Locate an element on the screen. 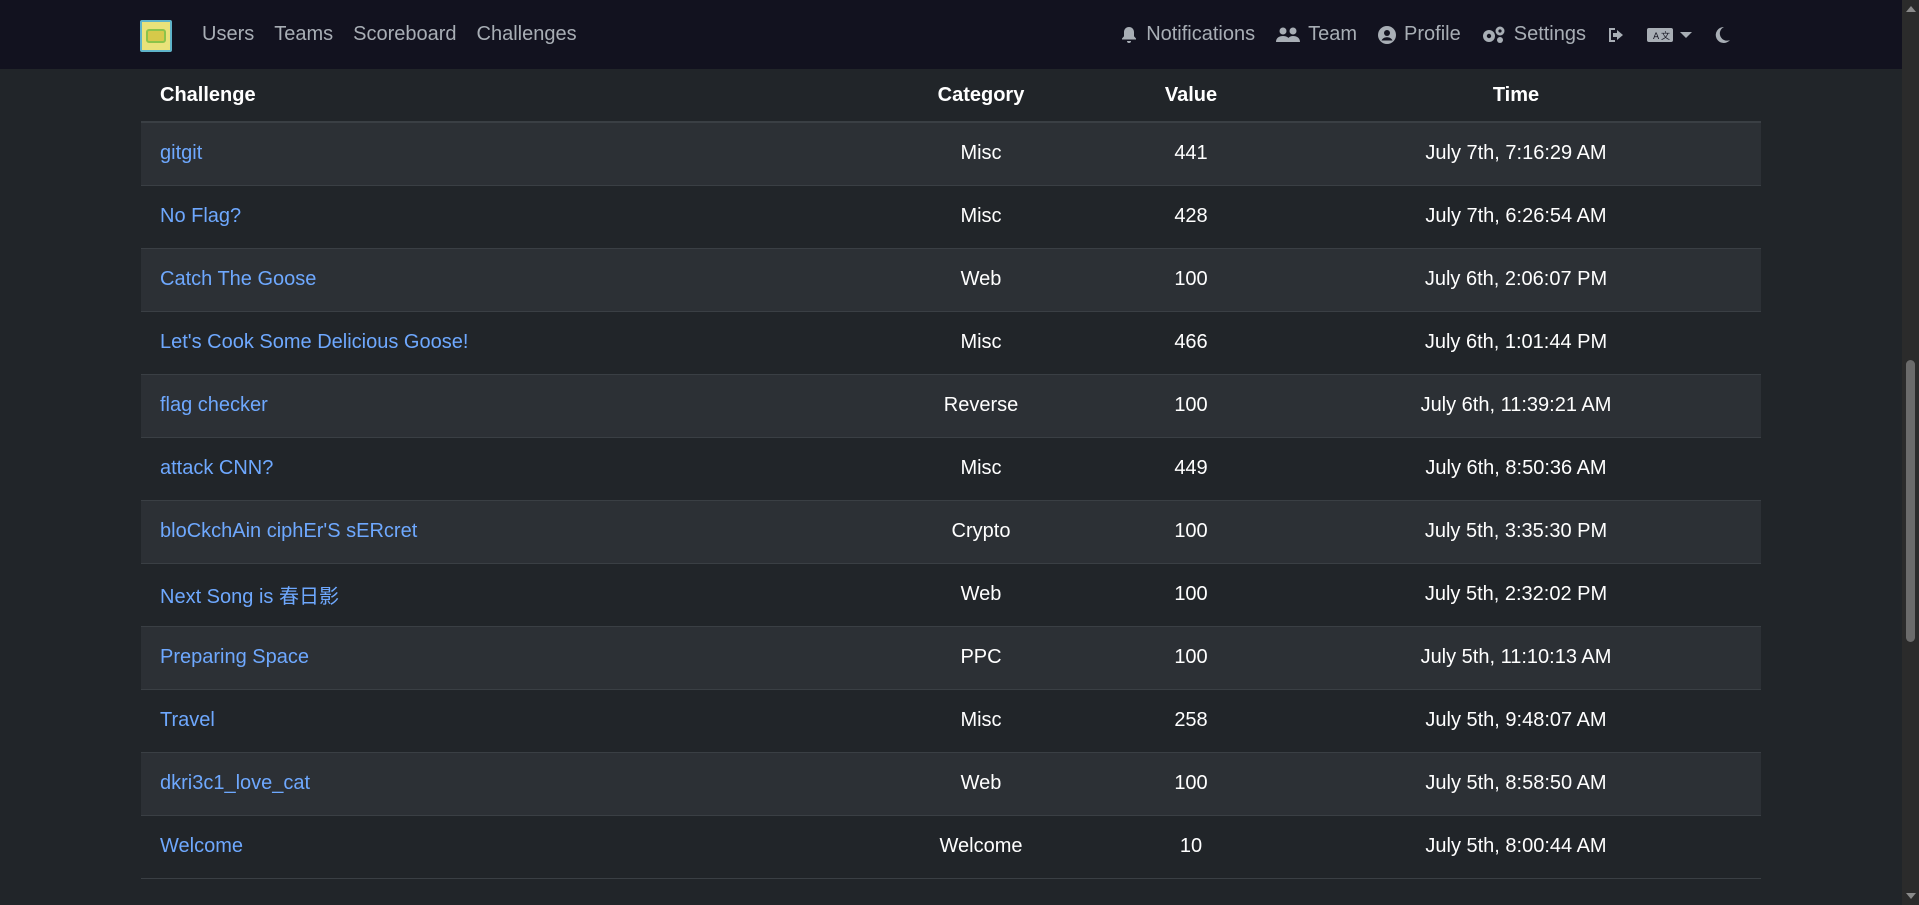 The width and height of the screenshot is (1919, 905). challenge-link: No Flag? is located at coordinates (200, 216).